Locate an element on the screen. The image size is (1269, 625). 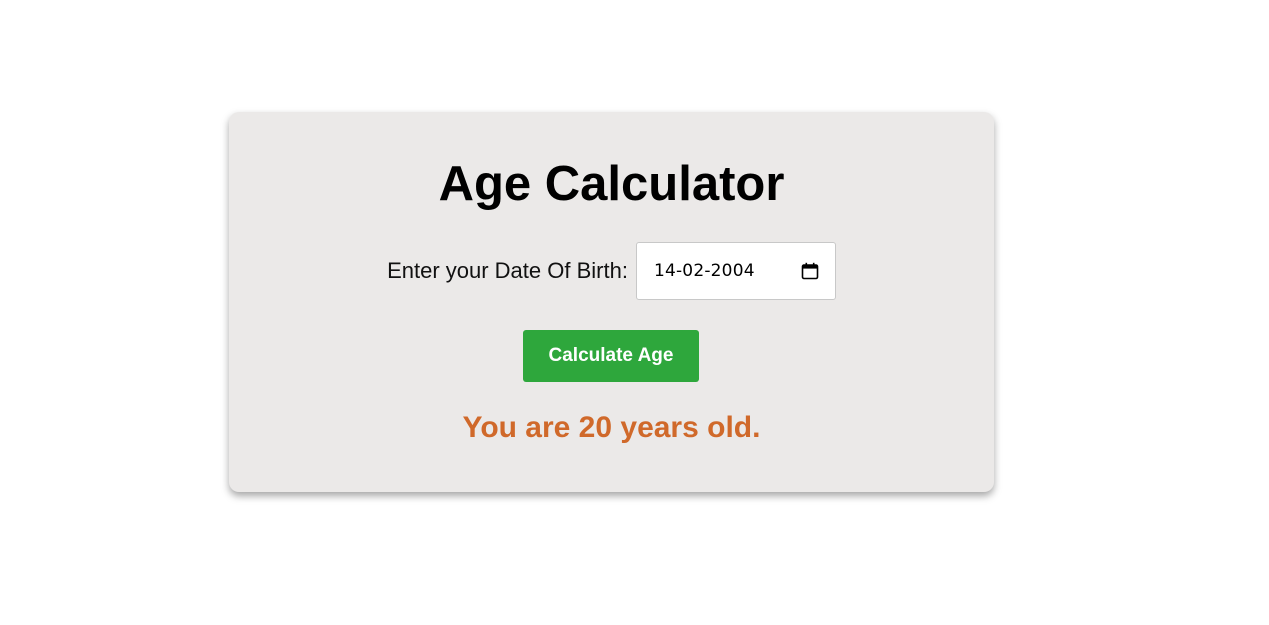
dob-date-input: 14-02-2004 is located at coordinates (735, 271).